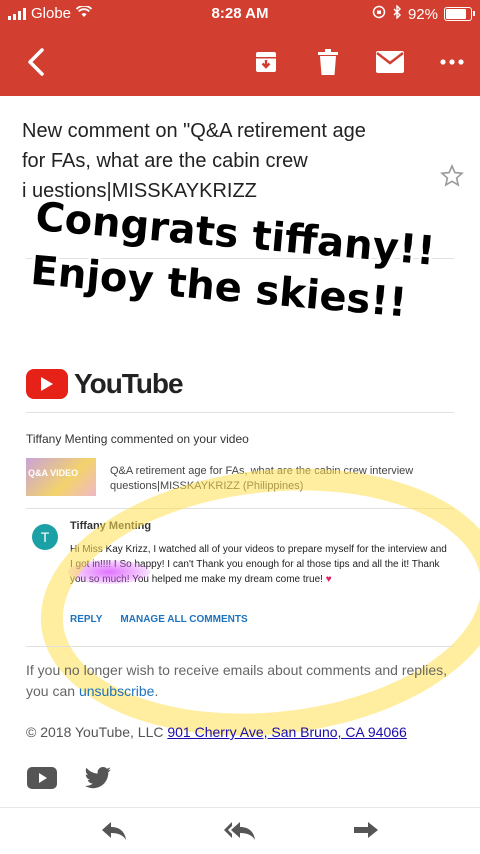 This screenshot has height=854, width=480. Describe the element at coordinates (379, 14) in the screenshot. I see `rotation-lock-icon` at that location.